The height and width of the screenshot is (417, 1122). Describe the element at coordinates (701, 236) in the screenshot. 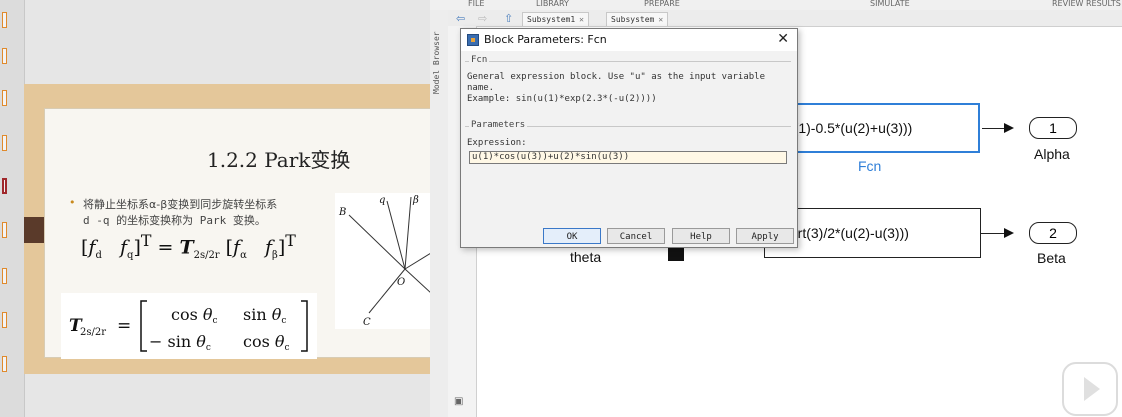

I see `help-button: Help` at that location.